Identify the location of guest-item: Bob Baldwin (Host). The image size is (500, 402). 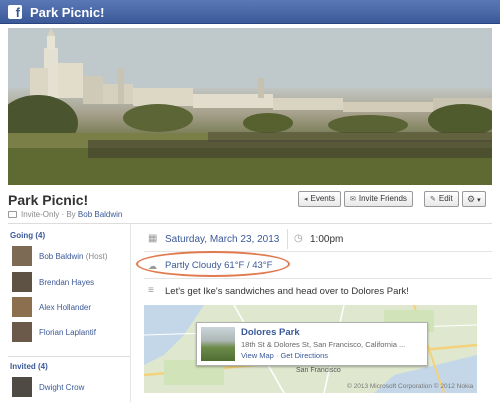
(69, 256).